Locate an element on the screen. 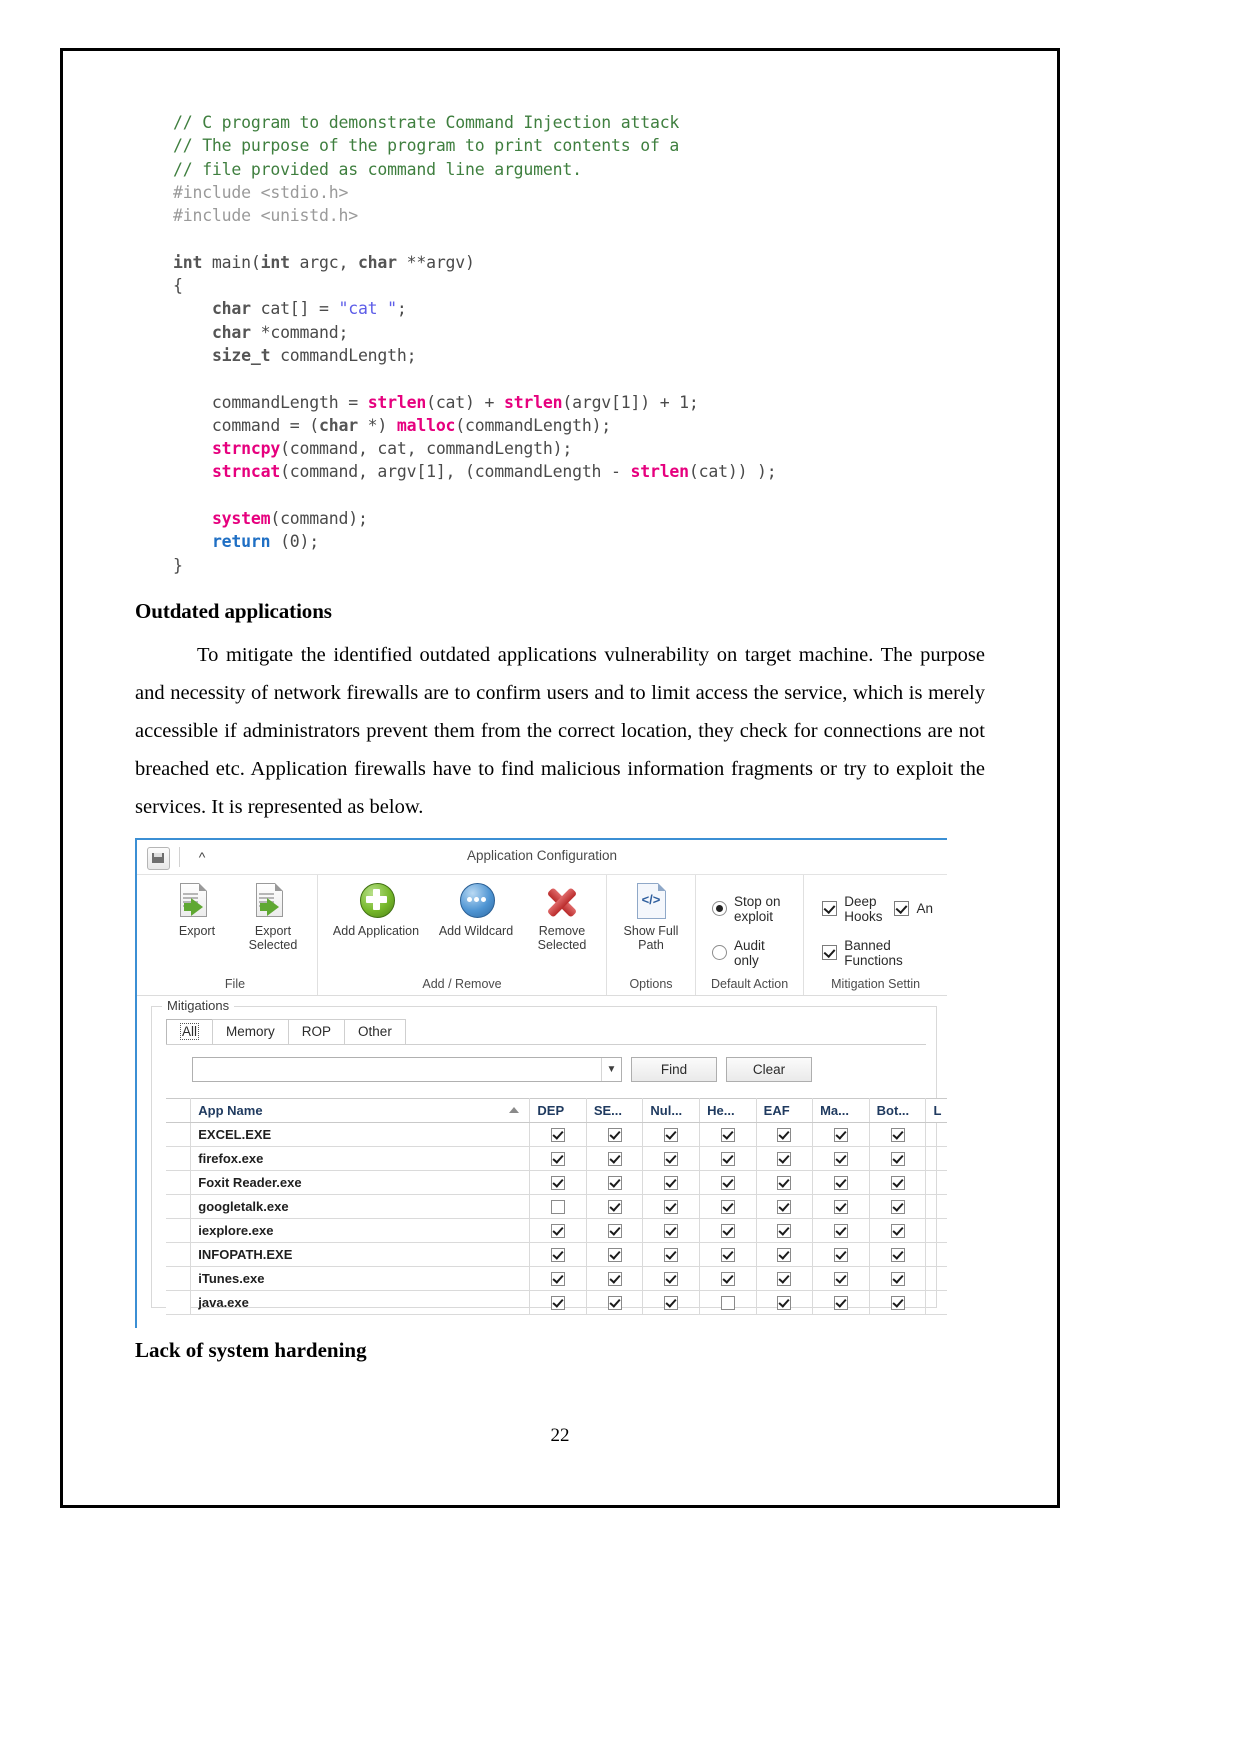 This screenshot has width=1241, height=1754. table-row: iexplore.exe is located at coordinates (556, 1230).